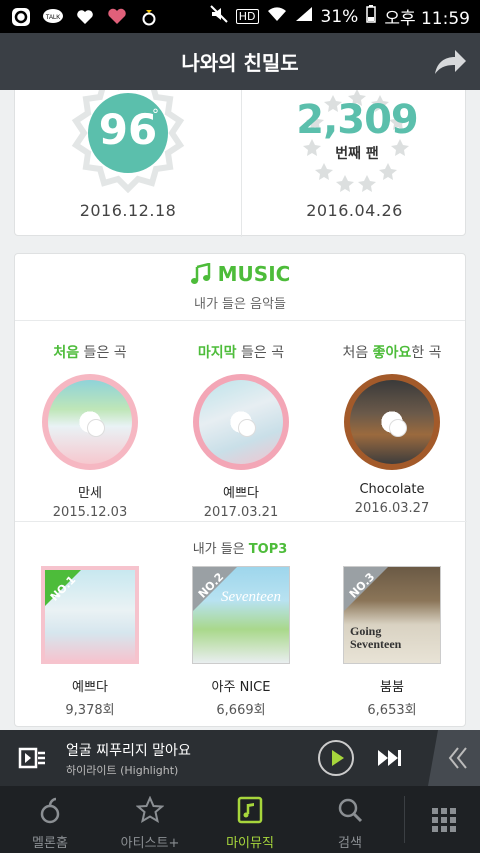  I want to click on share-arrow-icon, so click(450, 62).